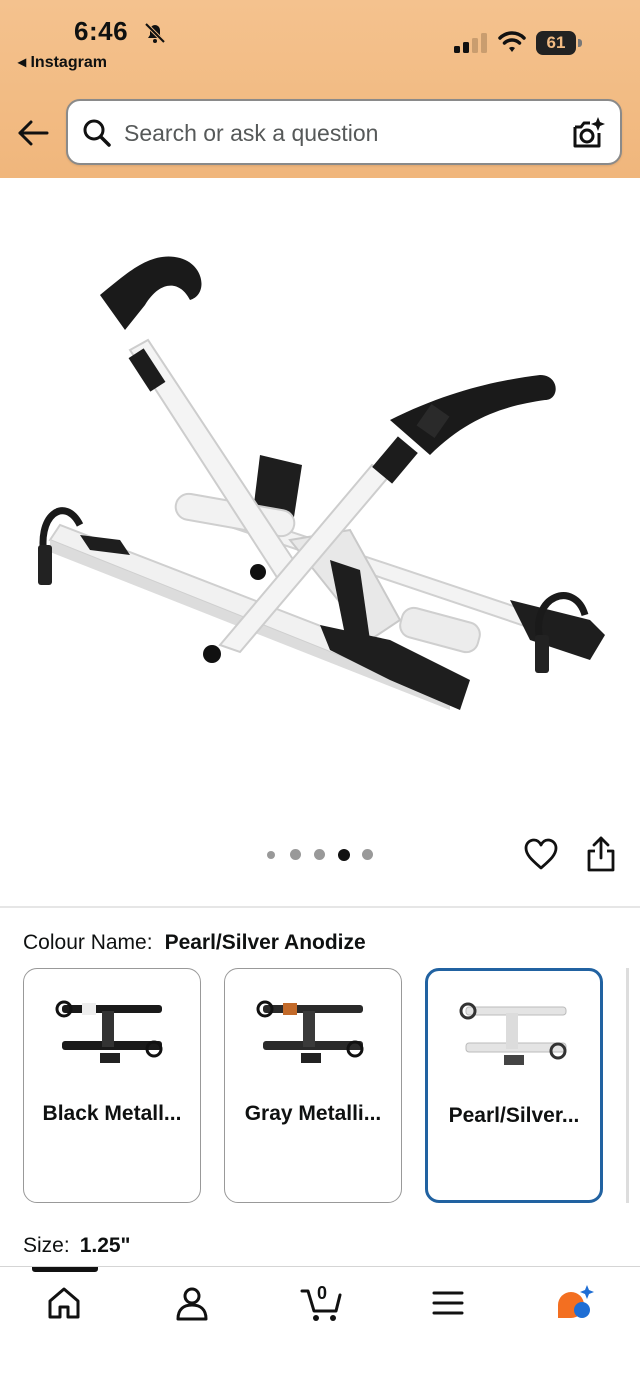 This screenshot has width=640, height=1388. I want to click on section-divider, so click(320, 907).